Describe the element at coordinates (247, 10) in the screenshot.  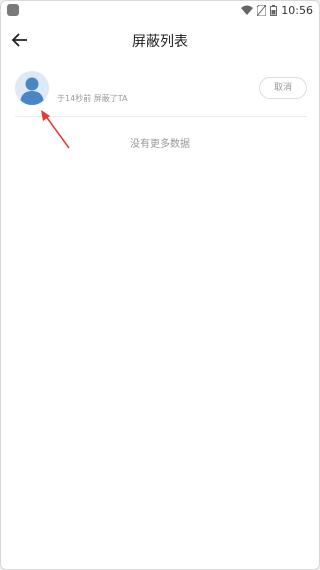
I see `wifi-icon` at that location.